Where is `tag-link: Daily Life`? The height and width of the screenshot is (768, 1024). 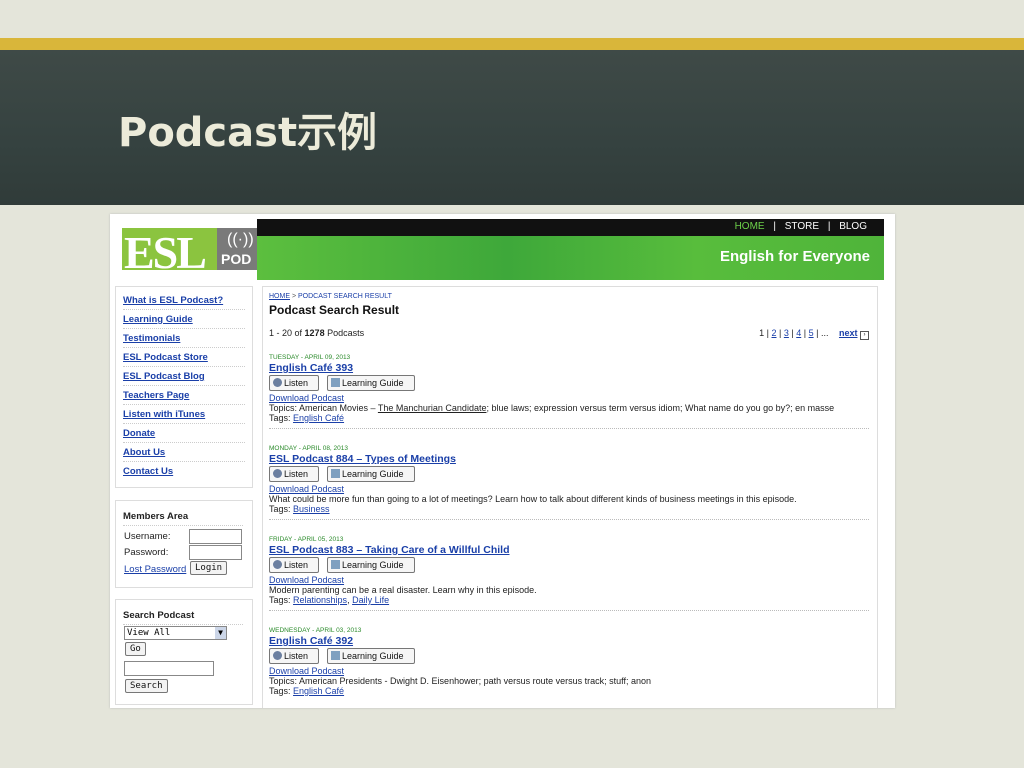
tag-link: Daily Life is located at coordinates (370, 600).